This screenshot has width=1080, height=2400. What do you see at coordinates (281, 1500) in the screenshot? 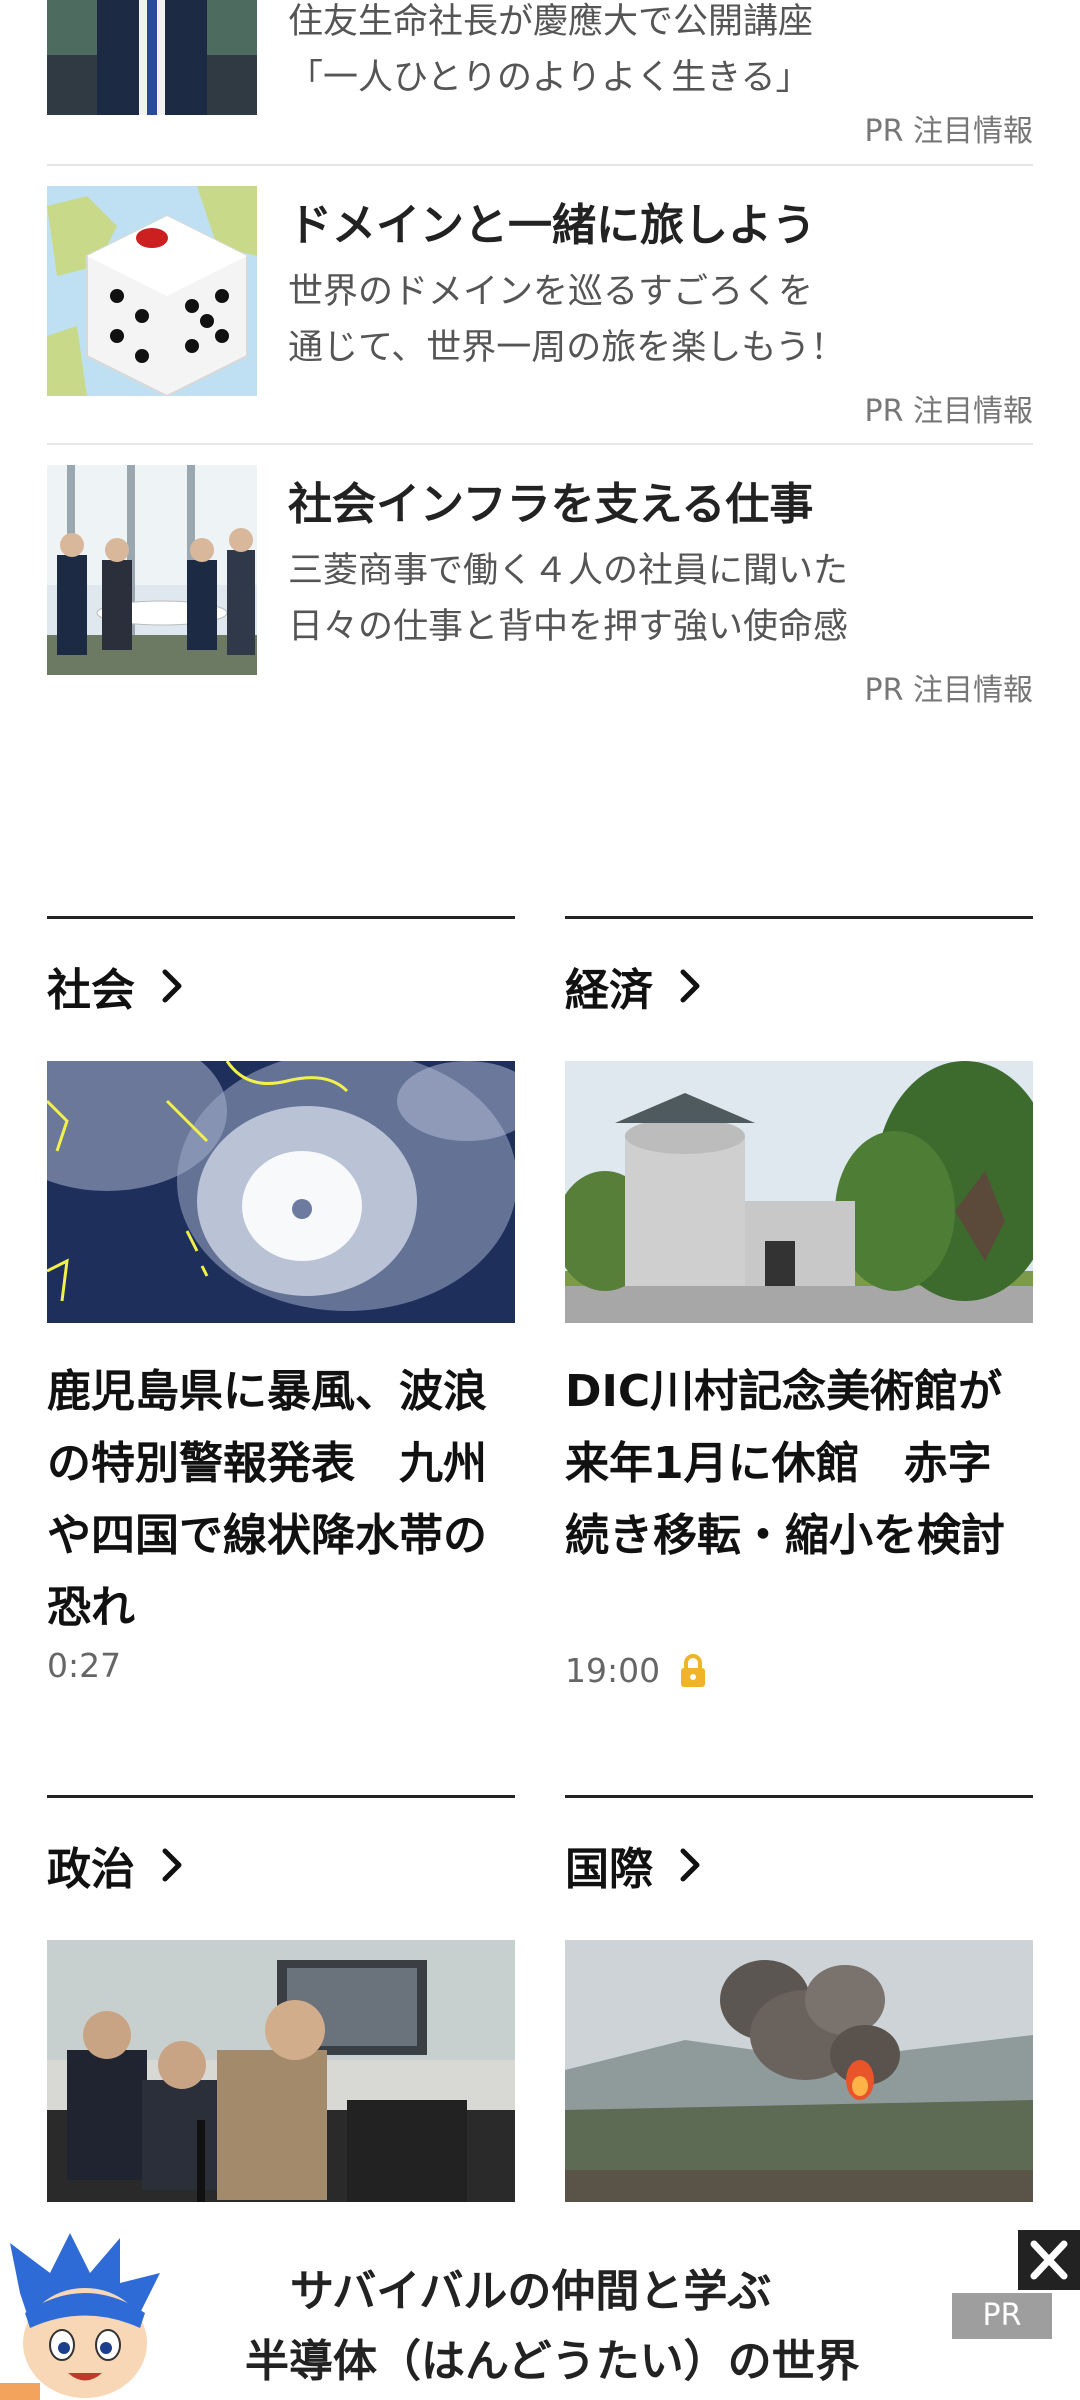
I see `article-headline: 鹿児島県に暴風、波浪の特別警報発表 九州や四国で線状降水帯の恐れ` at bounding box center [281, 1500].